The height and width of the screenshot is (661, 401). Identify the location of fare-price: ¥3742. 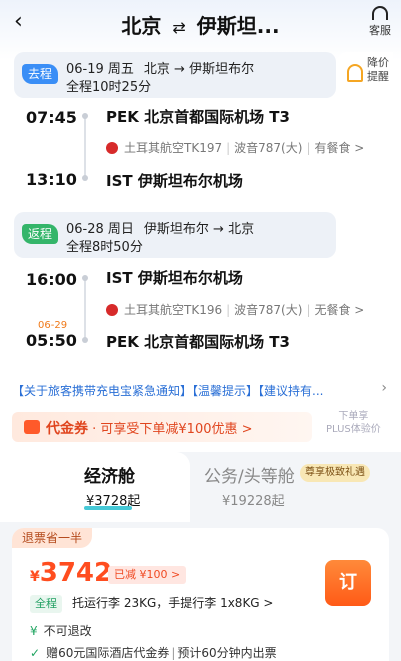
(71, 573).